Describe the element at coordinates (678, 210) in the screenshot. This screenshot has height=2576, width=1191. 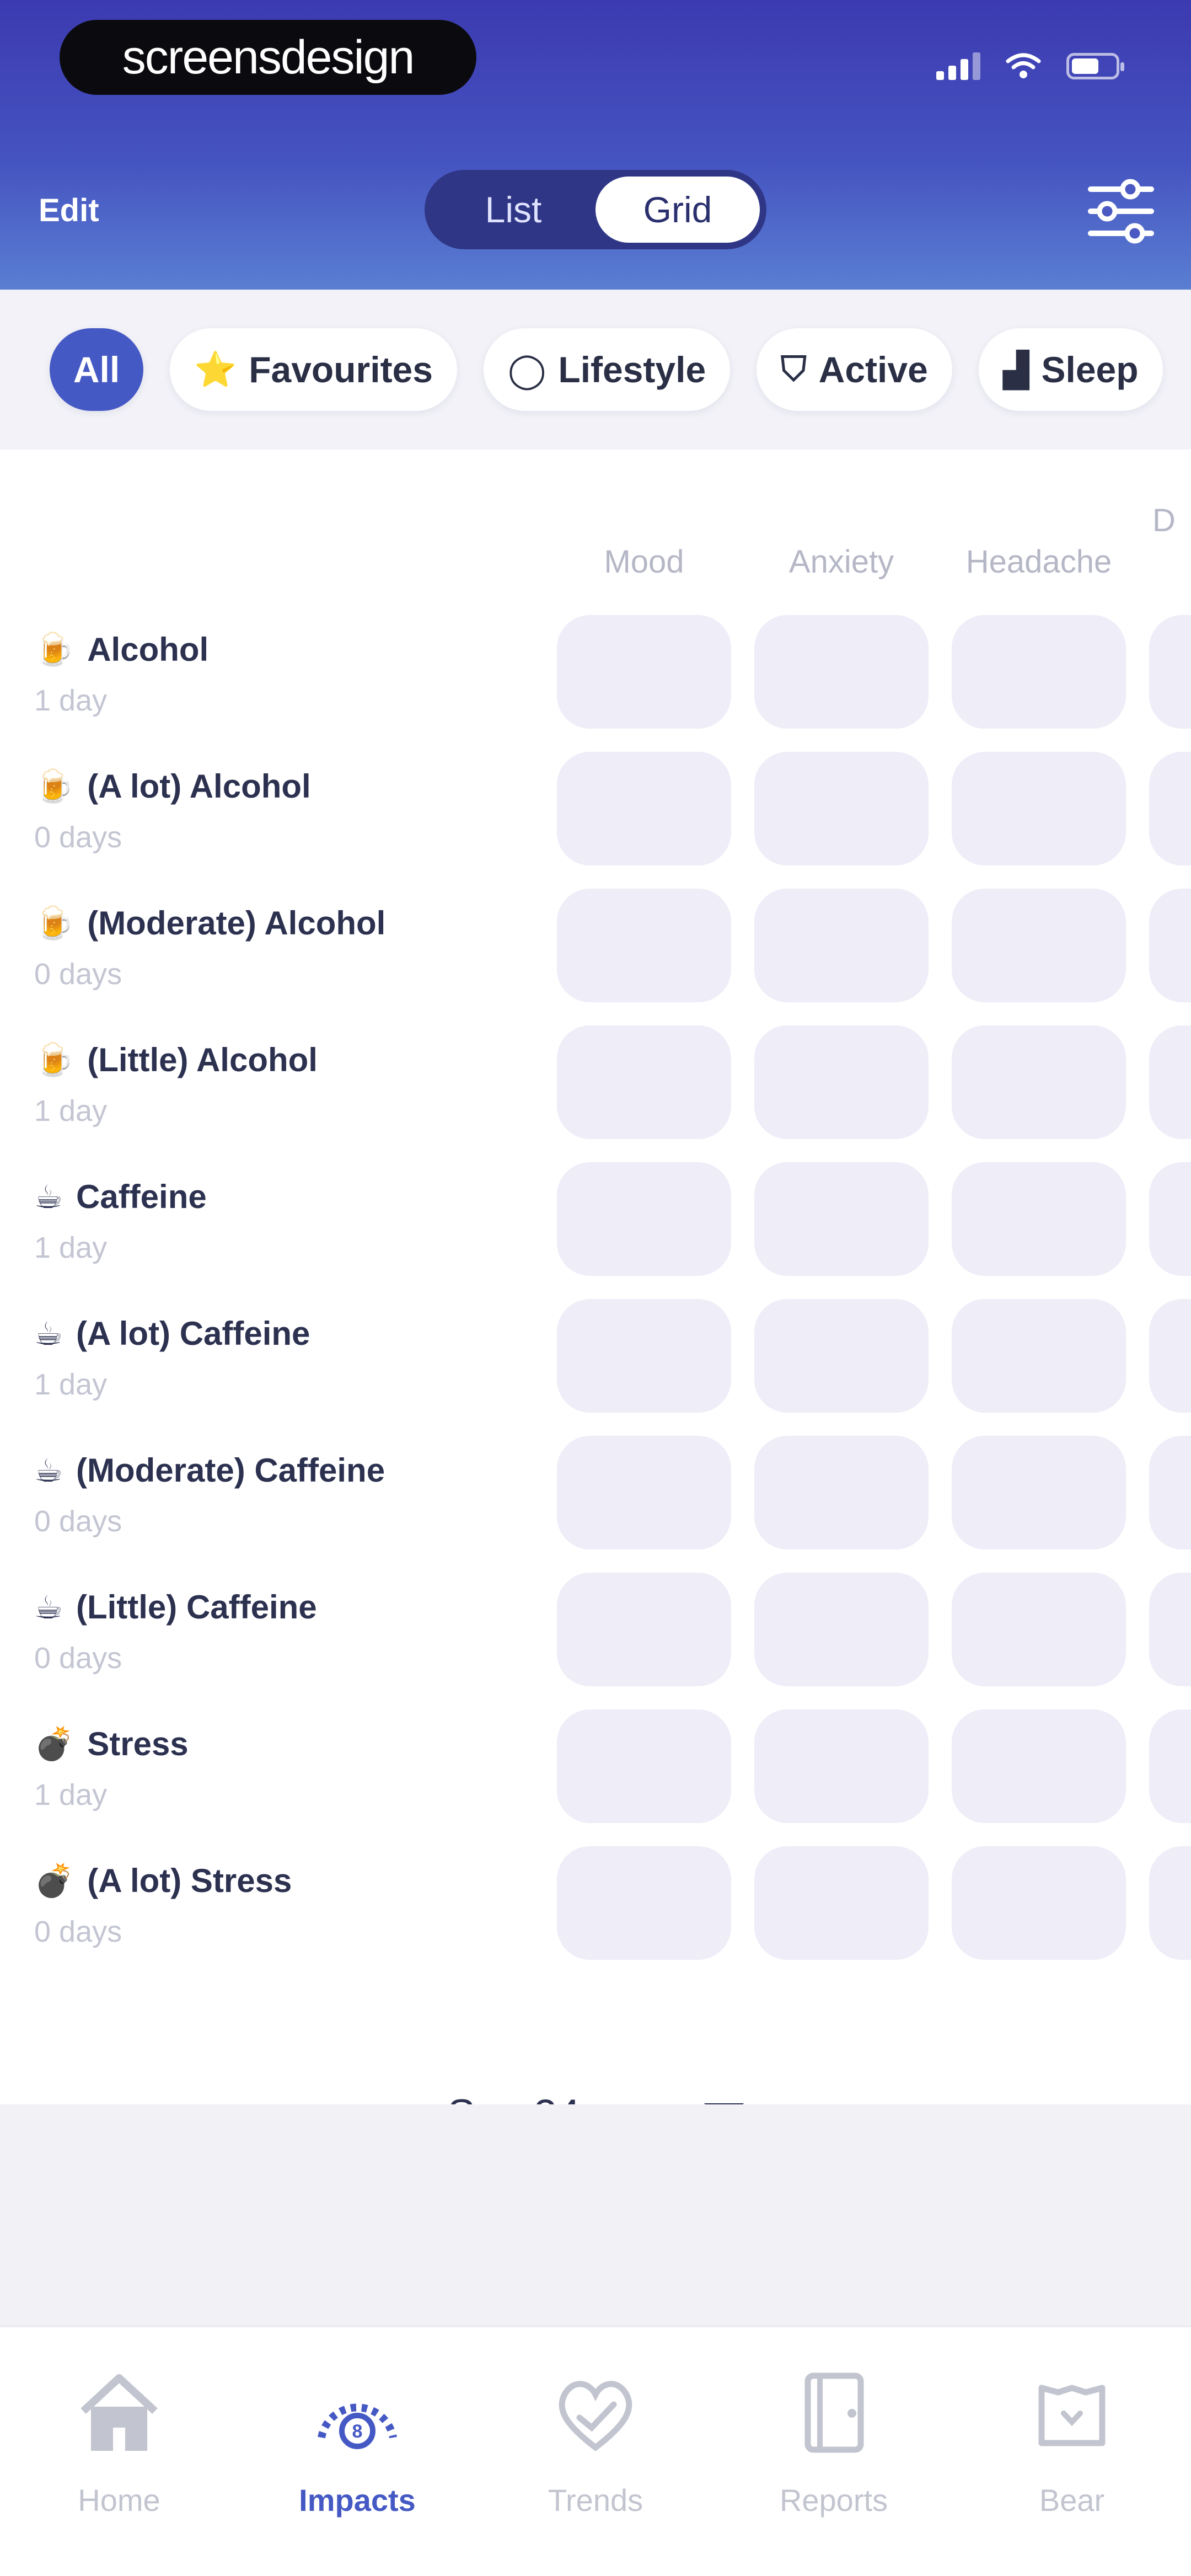
I see `toggle-grid: Grid` at that location.